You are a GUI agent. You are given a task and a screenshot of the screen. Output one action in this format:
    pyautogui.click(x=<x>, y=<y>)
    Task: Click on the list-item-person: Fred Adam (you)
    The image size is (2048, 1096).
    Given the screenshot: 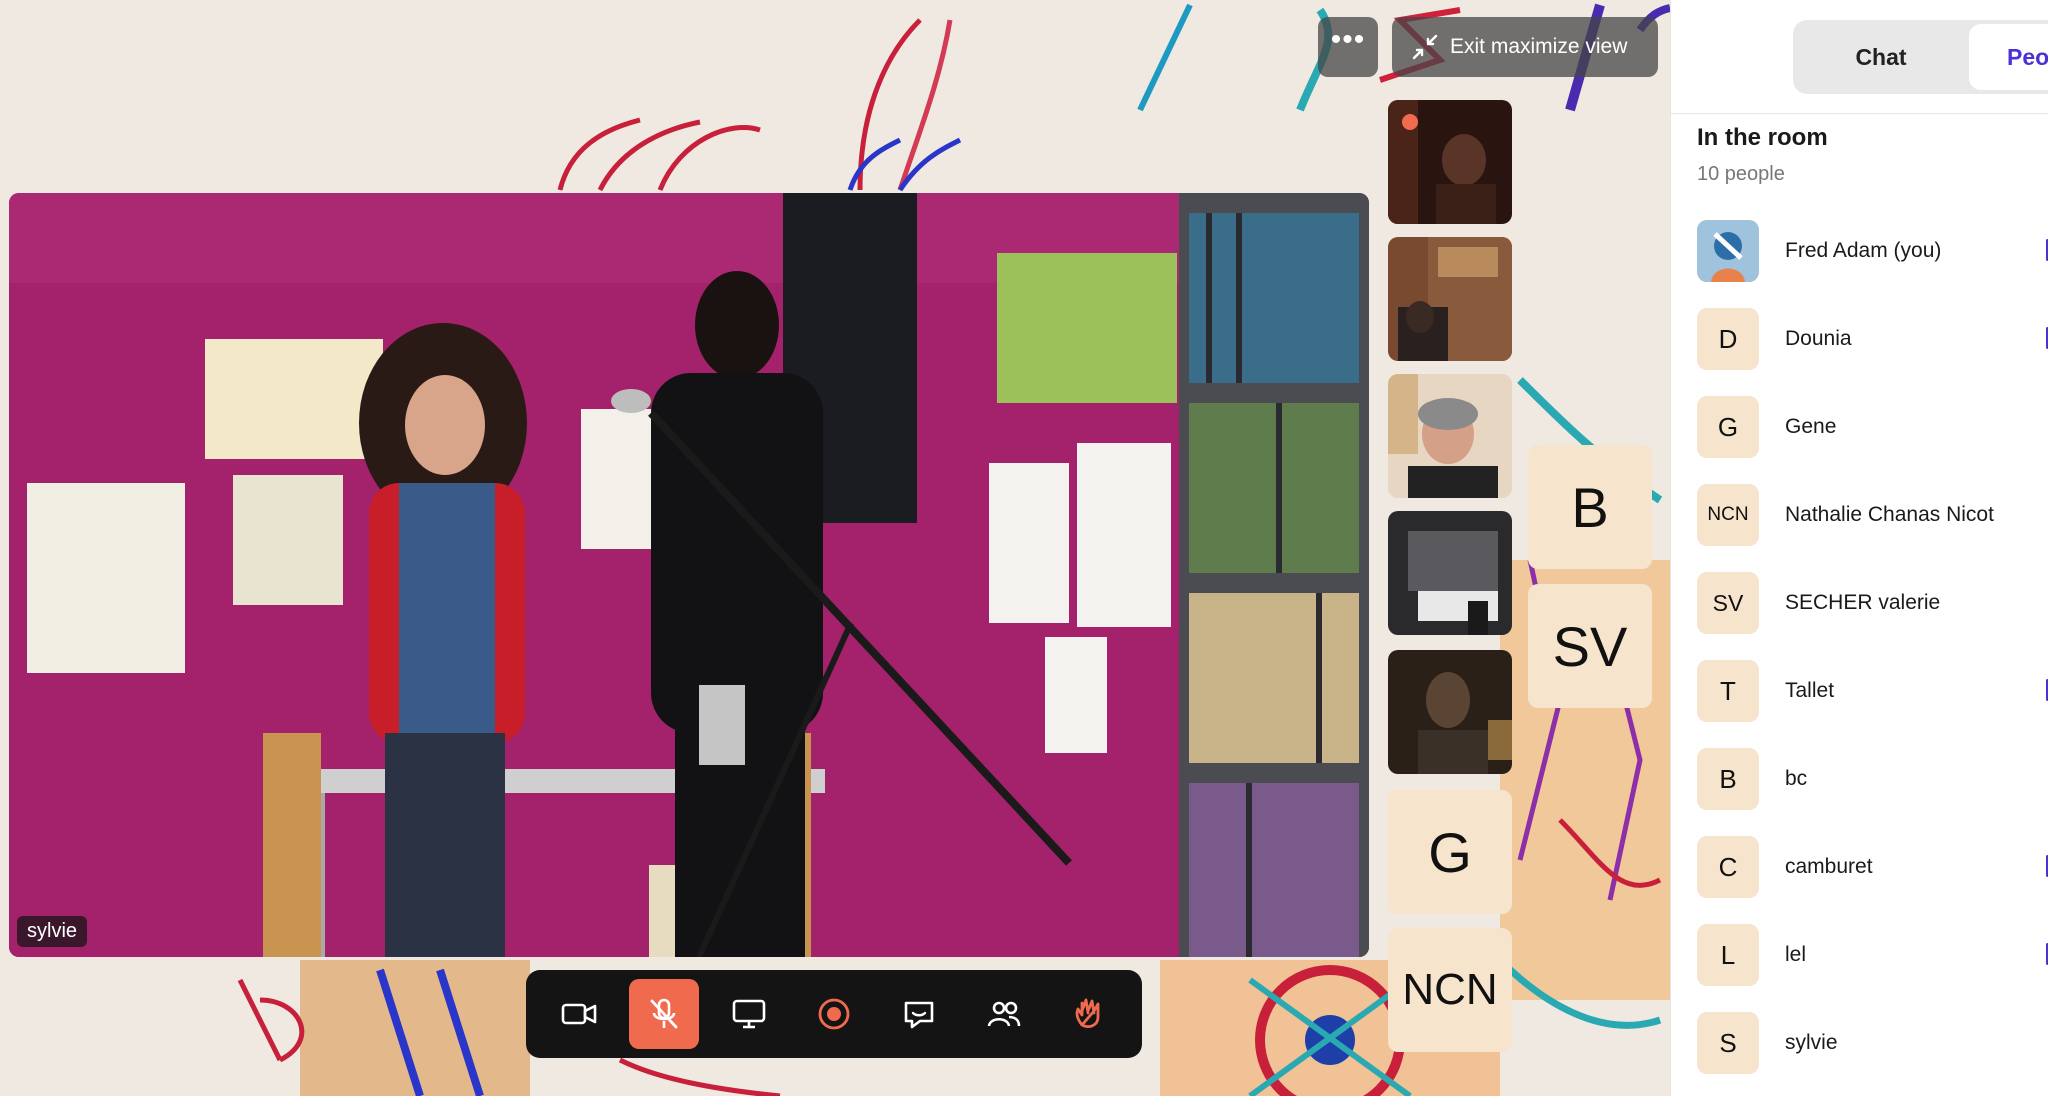 What is the action you would take?
    pyautogui.click(x=1872, y=251)
    